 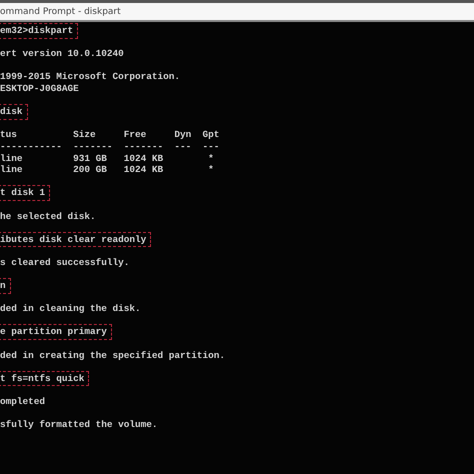 I want to click on output-line: tus Size Free Dyn Gpt, so click(x=110, y=135).